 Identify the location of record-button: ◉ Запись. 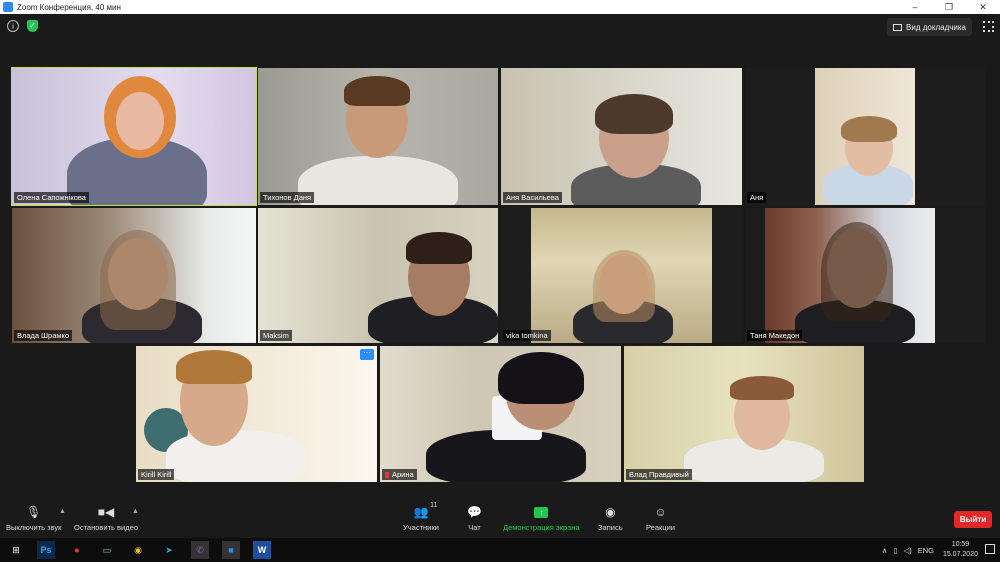
(610, 518).